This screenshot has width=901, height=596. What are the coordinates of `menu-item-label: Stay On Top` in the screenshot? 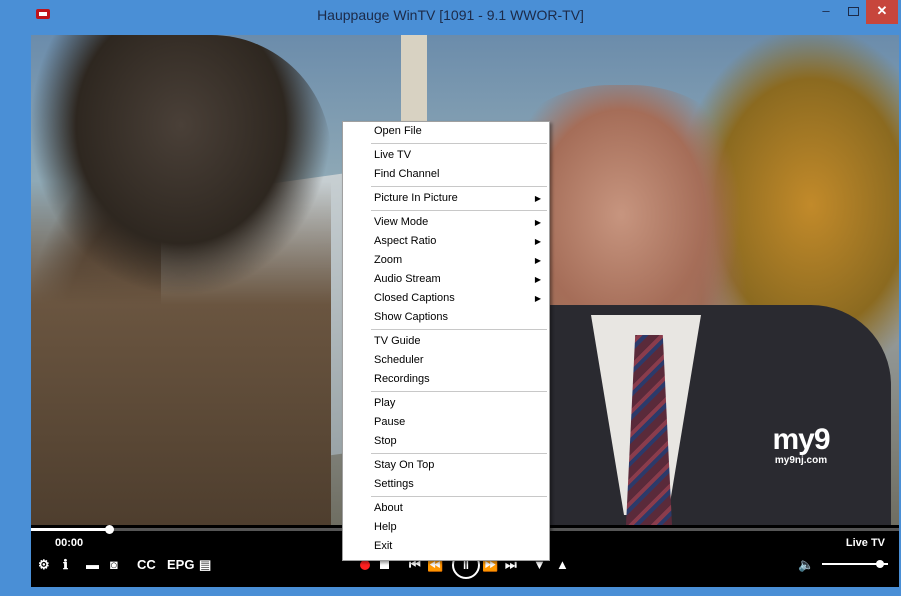 It's located at (404, 465).